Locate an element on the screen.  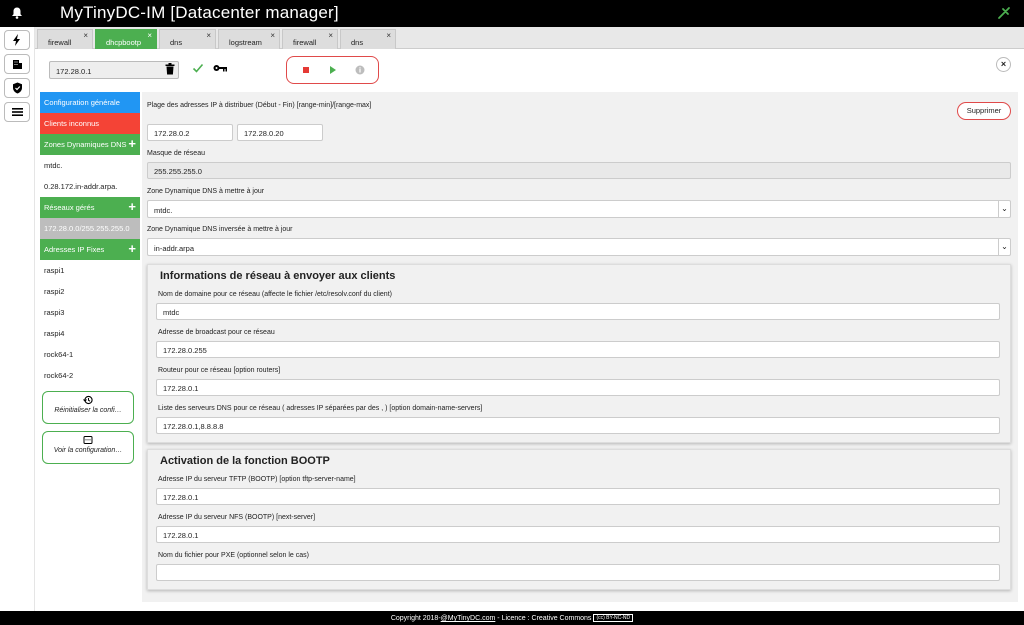
nfs-input: 172.28.0.1 is located at coordinates (578, 534).